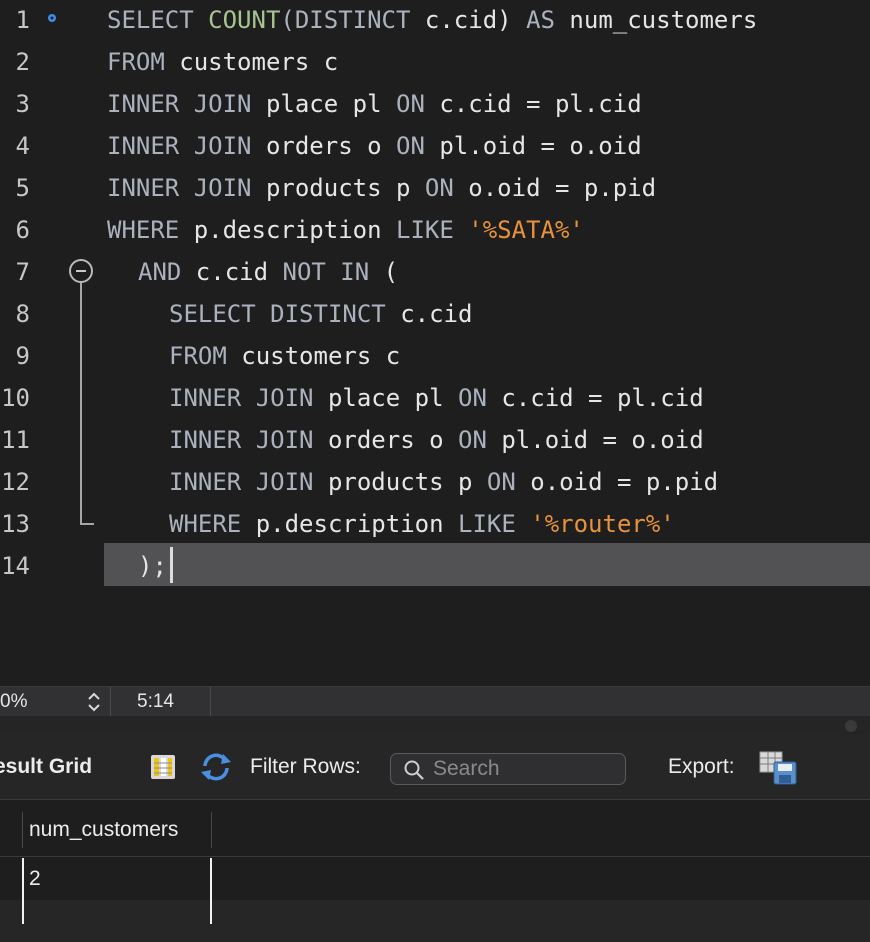  I want to click on status-divider, so click(210, 702).